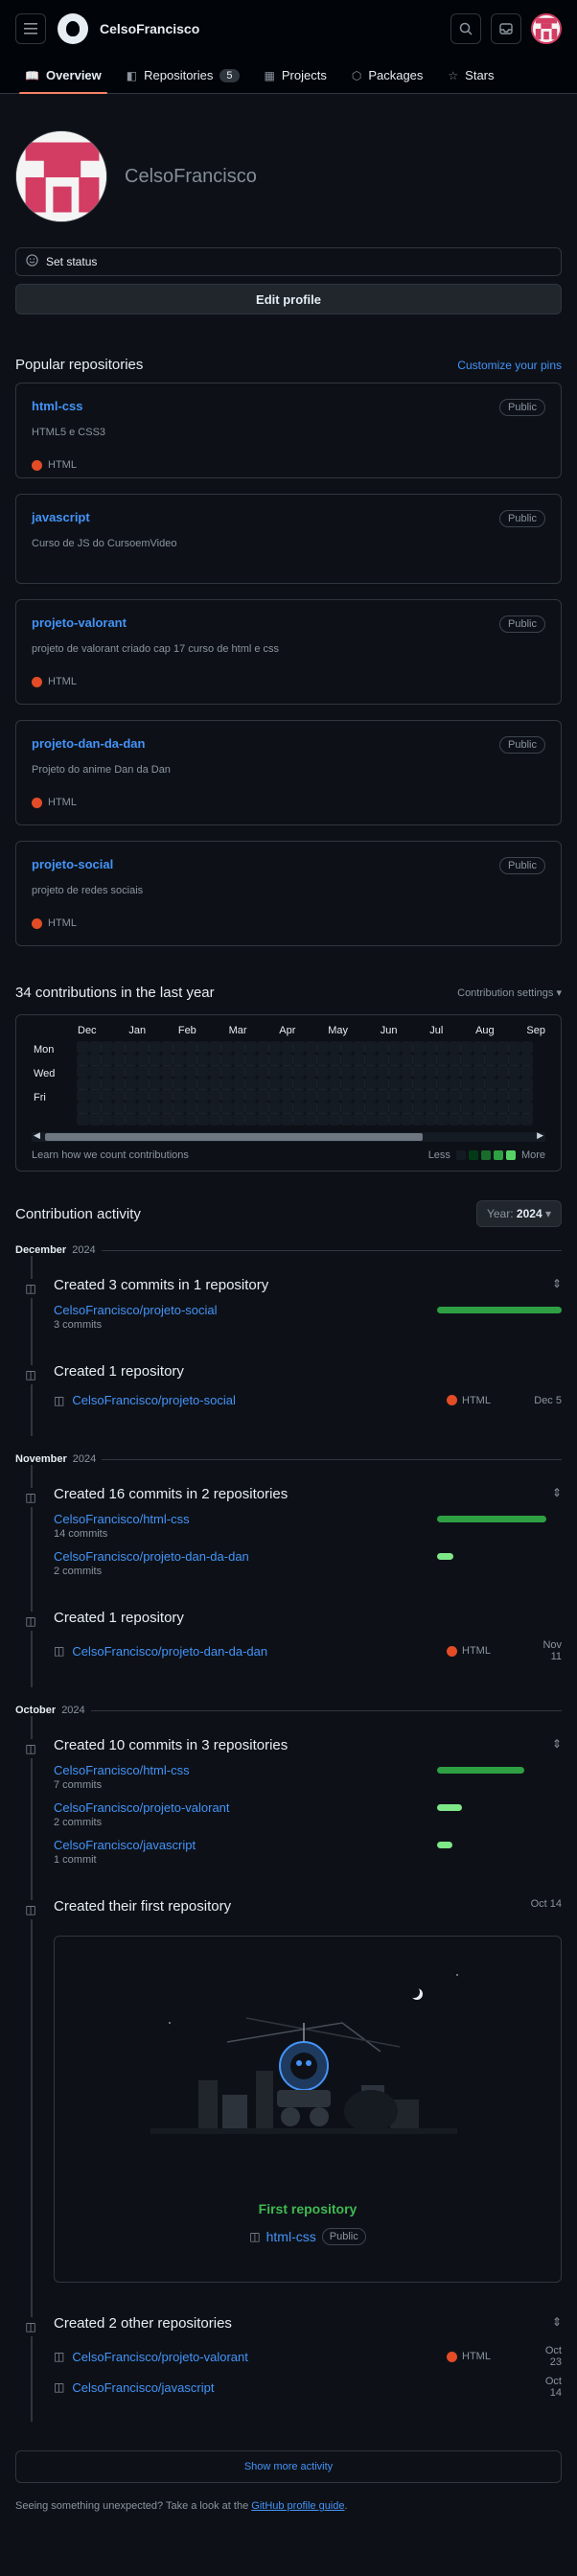 This screenshot has height=2576, width=577. What do you see at coordinates (510, 365) in the screenshot?
I see `customize-pins-link: Customize your pins` at bounding box center [510, 365].